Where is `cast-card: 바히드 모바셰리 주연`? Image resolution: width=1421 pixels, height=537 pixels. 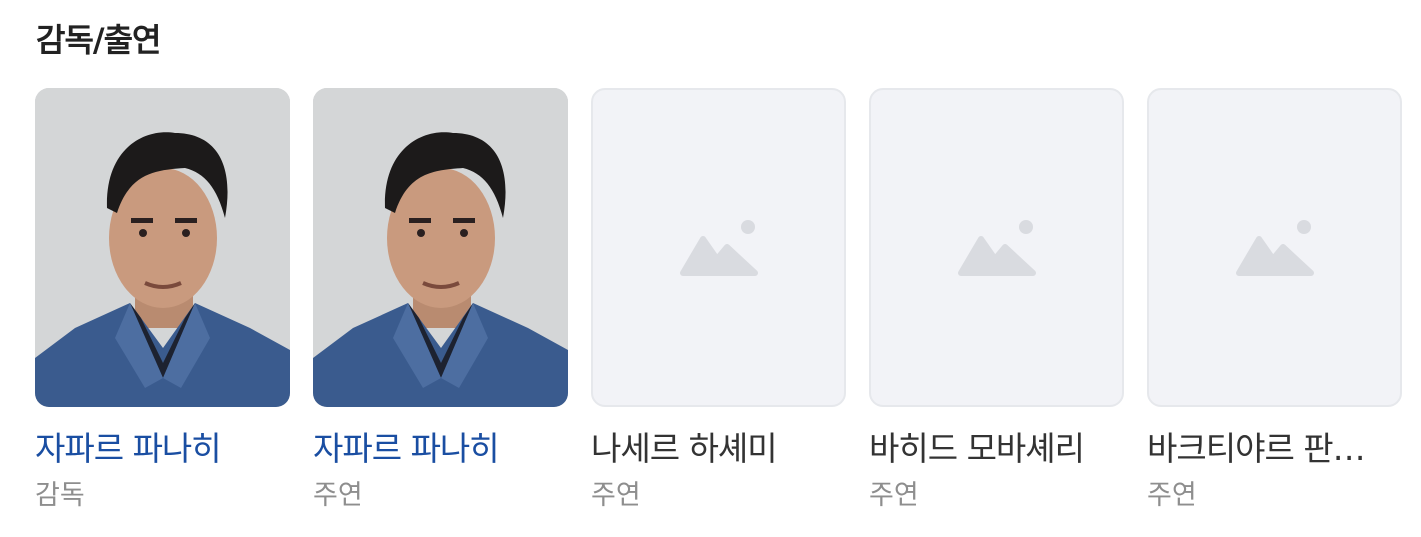 cast-card: 바히드 모바셰리 주연 is located at coordinates (996, 300).